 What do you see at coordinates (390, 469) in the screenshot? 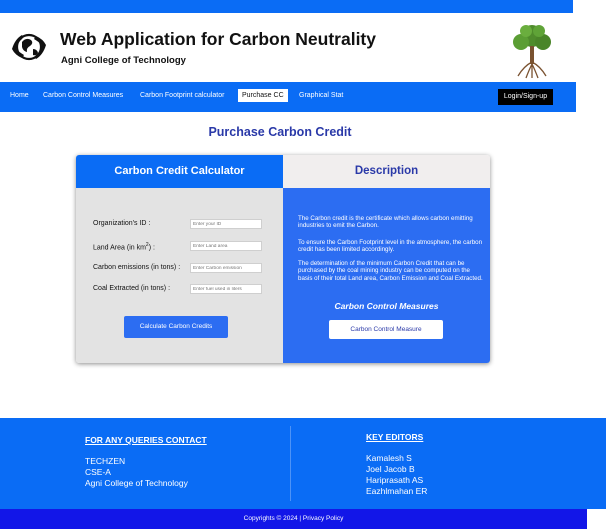
I see `editor-name: Joel Jacob B` at bounding box center [390, 469].